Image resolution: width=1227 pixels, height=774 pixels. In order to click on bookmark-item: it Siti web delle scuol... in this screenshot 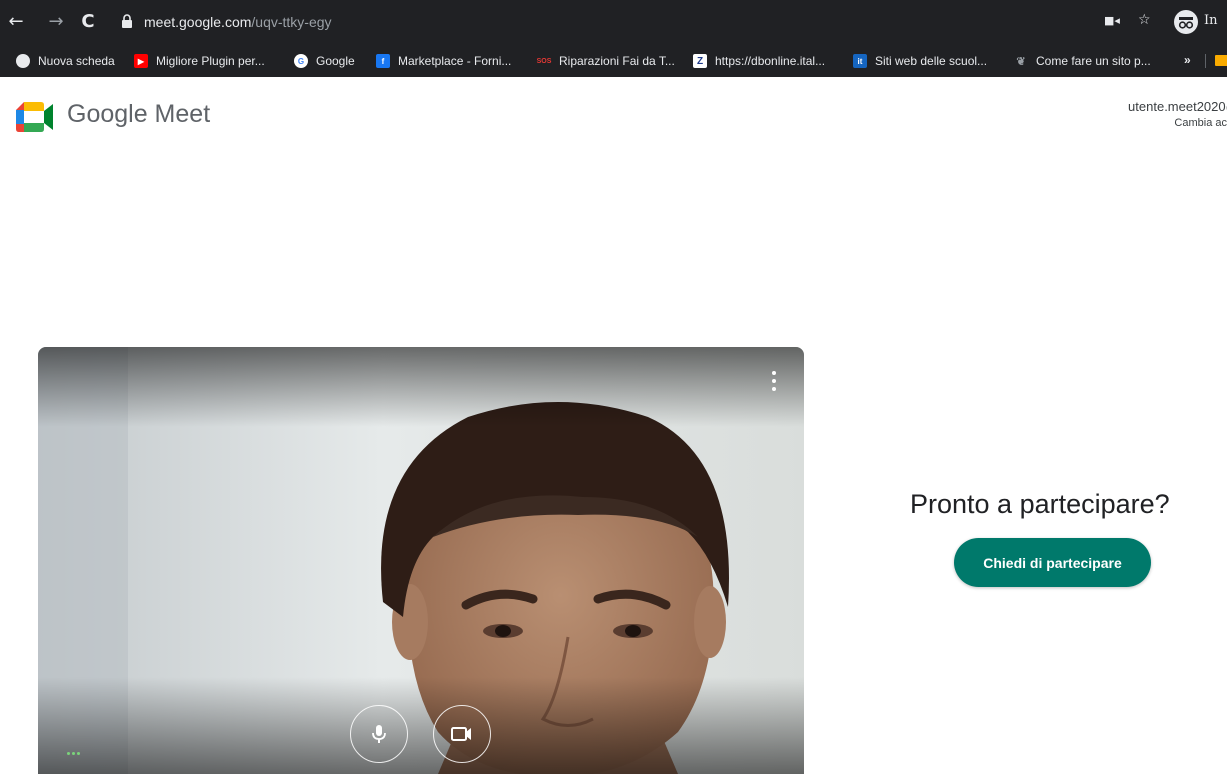, I will do `click(920, 61)`.